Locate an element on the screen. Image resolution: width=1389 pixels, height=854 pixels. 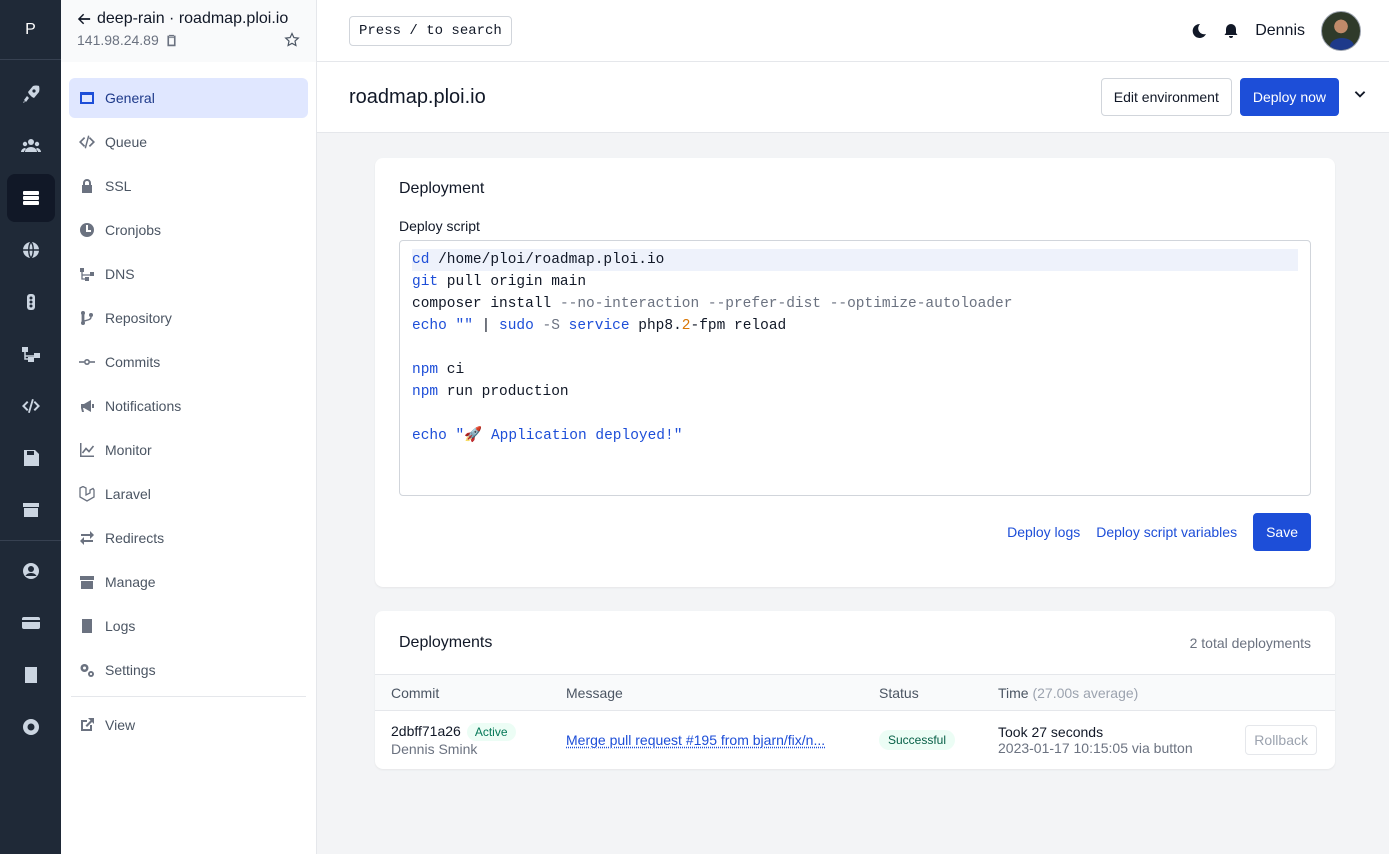
nav-laravel: Laravel is located at coordinates (188, 494).